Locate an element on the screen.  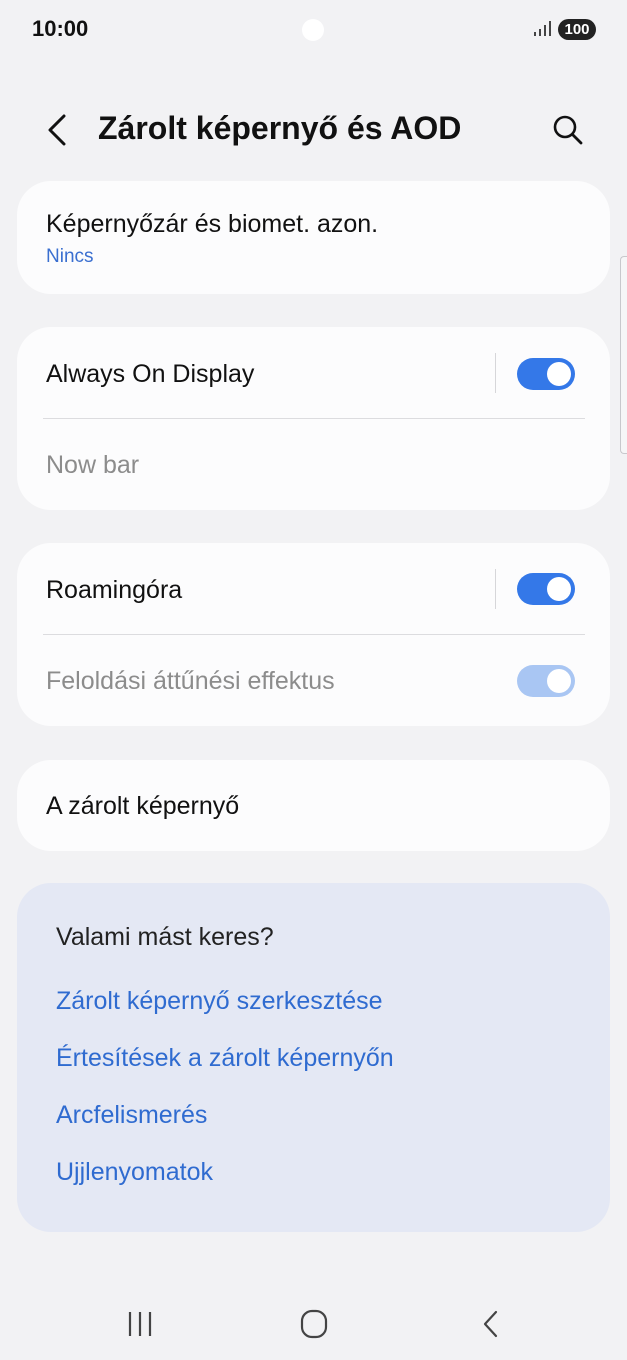
status-bar: 10:00 100 is located at coordinates (313, 30).